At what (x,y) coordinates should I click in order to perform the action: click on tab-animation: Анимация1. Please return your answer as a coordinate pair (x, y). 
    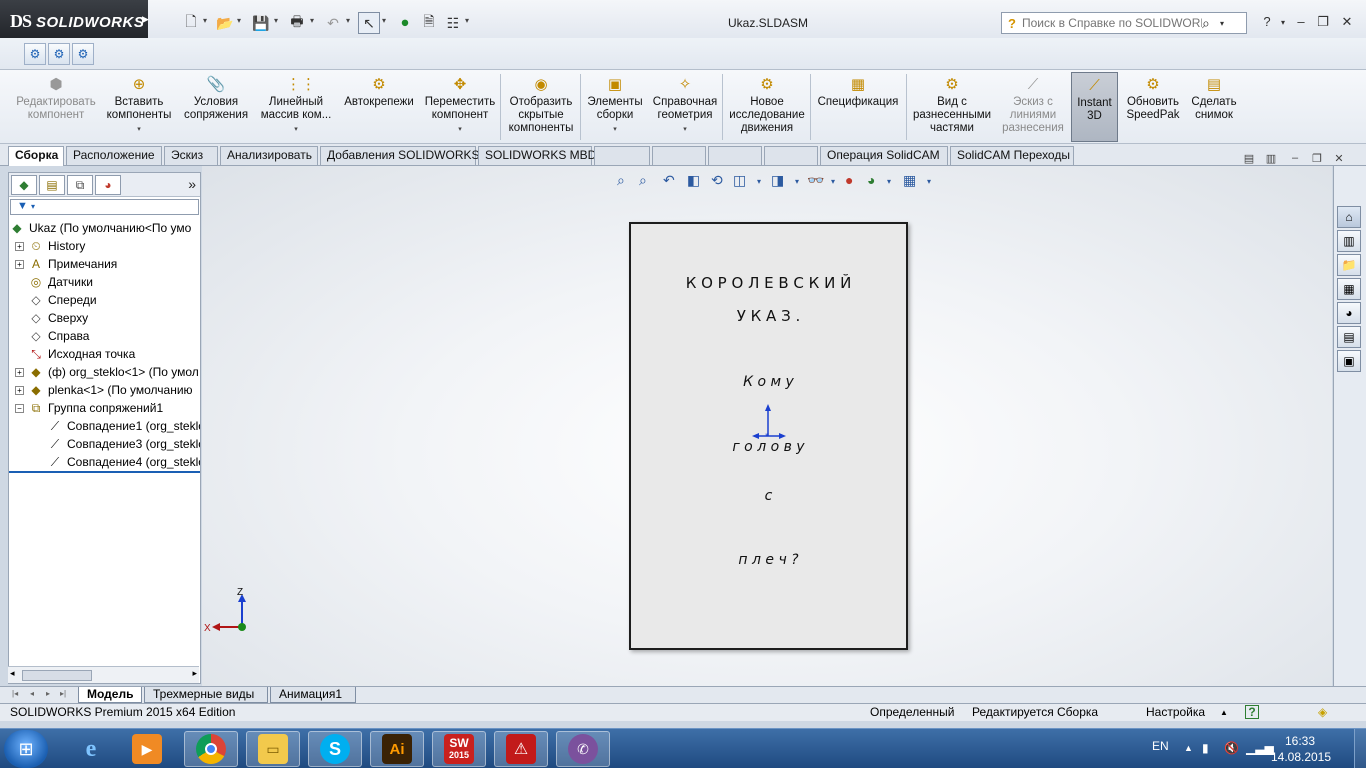
    Looking at the image, I should click on (313, 695).